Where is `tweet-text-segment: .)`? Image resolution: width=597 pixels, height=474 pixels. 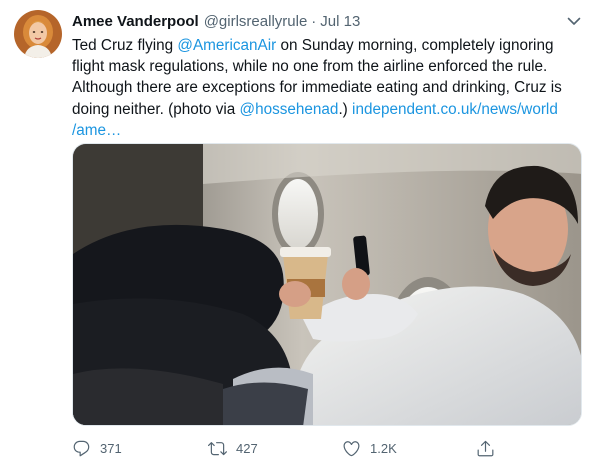 tweet-text-segment: .) is located at coordinates (345, 109).